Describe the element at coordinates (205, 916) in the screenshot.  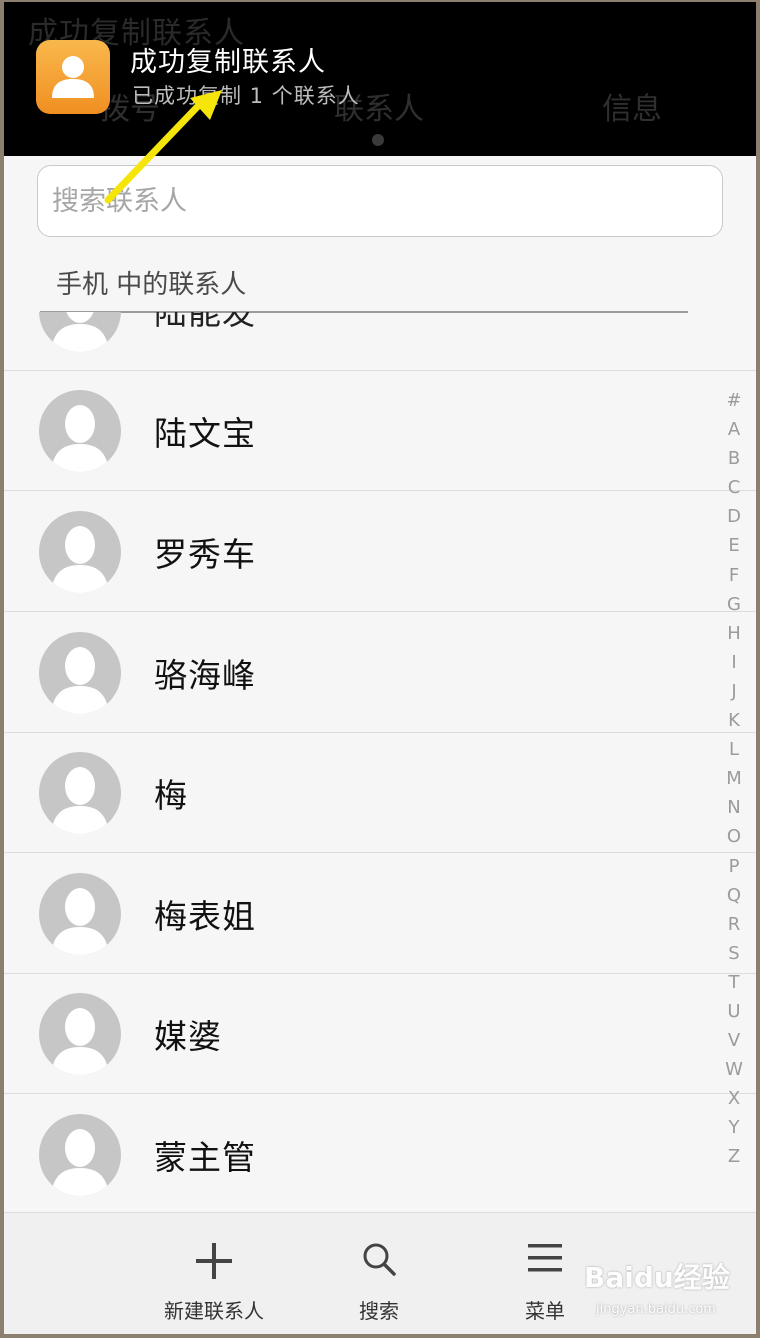
I see `contact-name: 梅表姐` at that location.